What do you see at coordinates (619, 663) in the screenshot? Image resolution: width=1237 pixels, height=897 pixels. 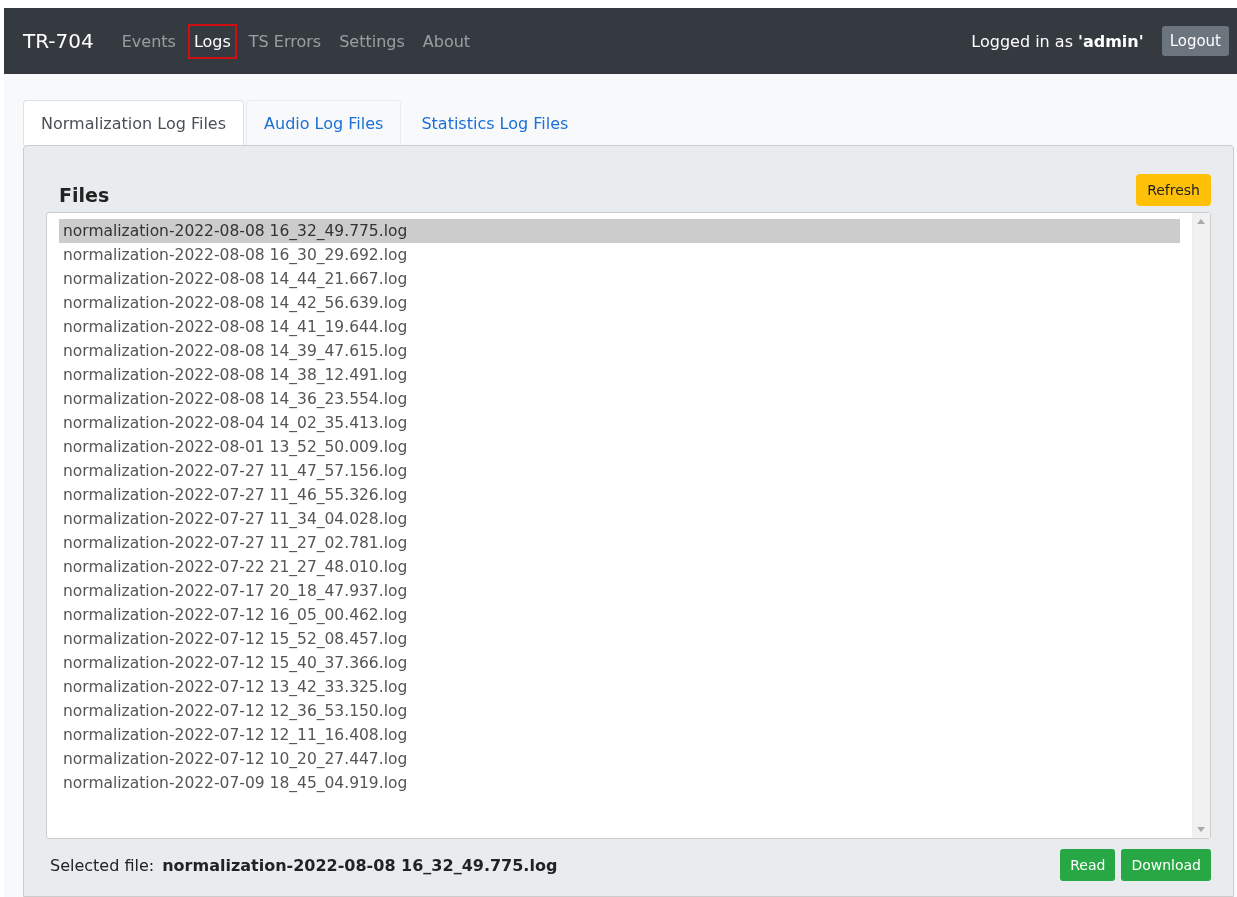 I see `file-list-item: normalization-2022-07-12 15_40_37.366.log` at bounding box center [619, 663].